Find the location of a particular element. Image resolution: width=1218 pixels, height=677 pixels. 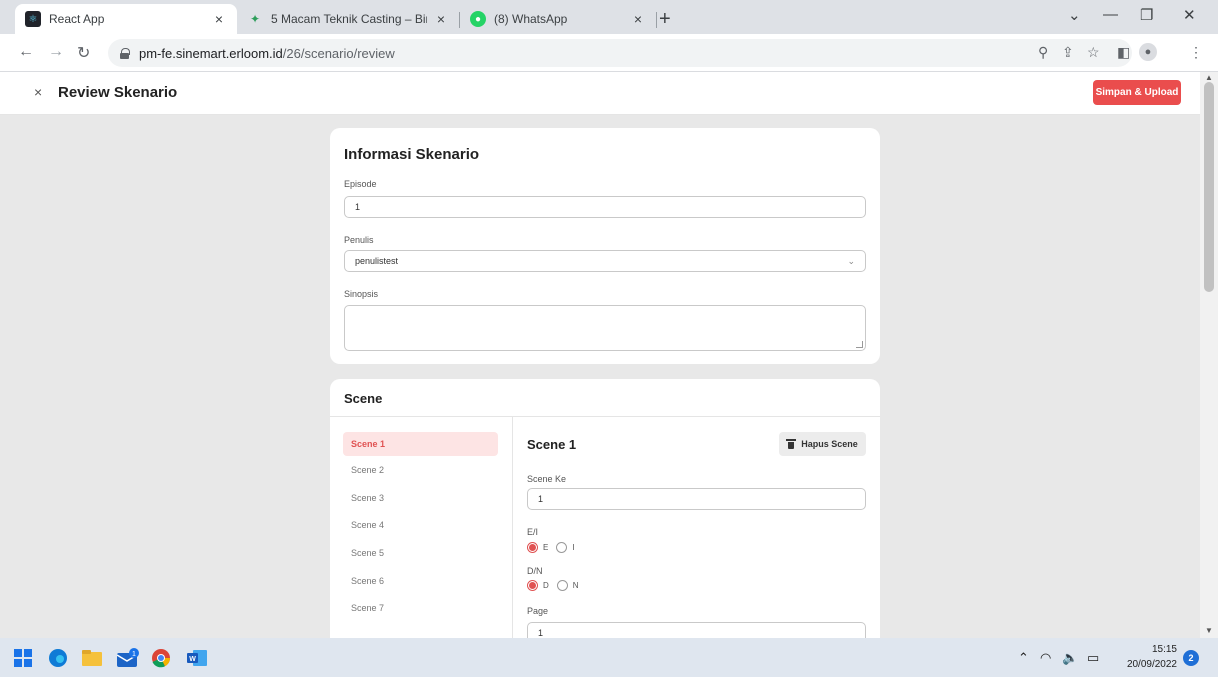

tab-whatsapp: ● (8) WhatsApp × is located at coordinates (558, 19).